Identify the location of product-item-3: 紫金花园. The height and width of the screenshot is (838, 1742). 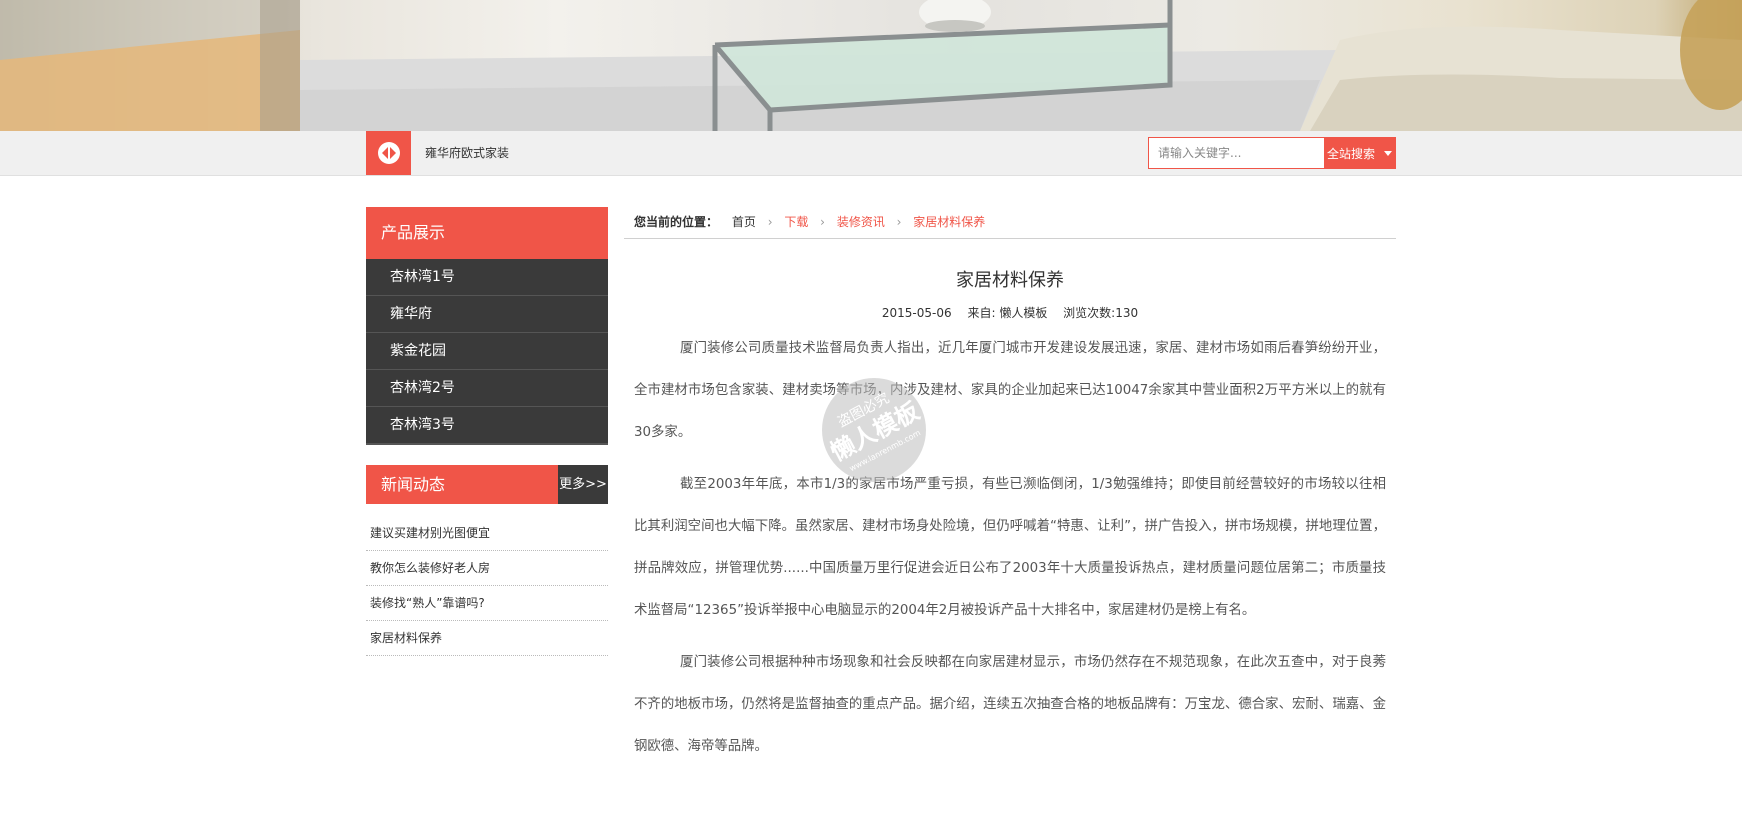
(487, 351).